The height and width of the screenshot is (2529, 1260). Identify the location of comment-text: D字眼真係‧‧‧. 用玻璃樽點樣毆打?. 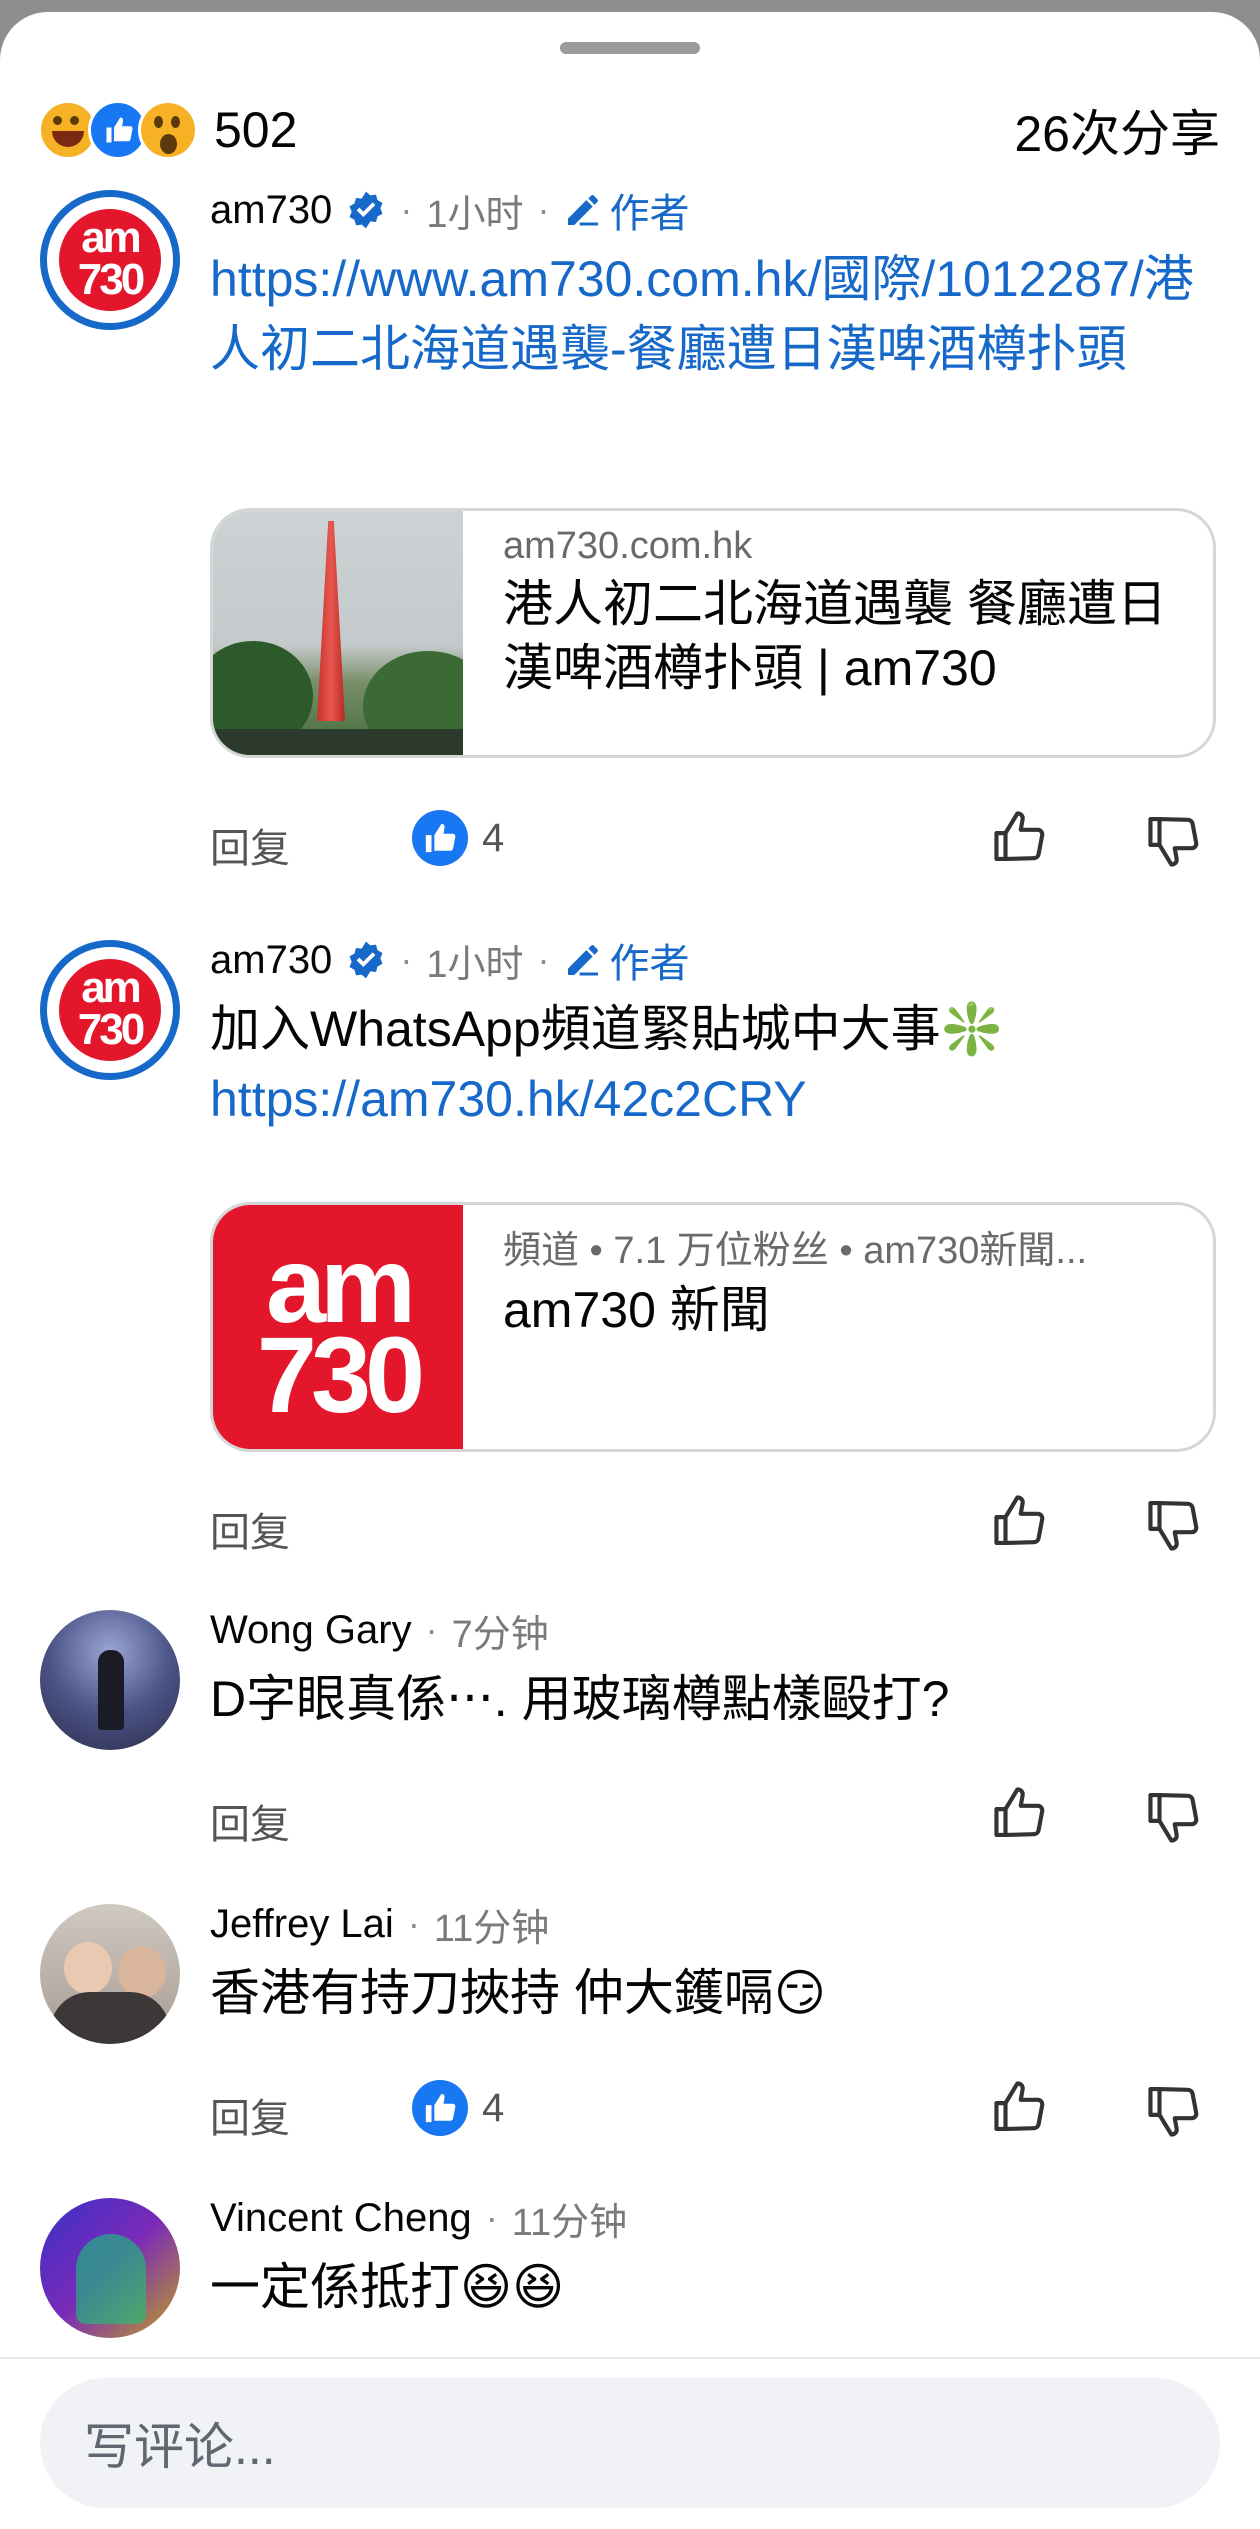
(580, 1699).